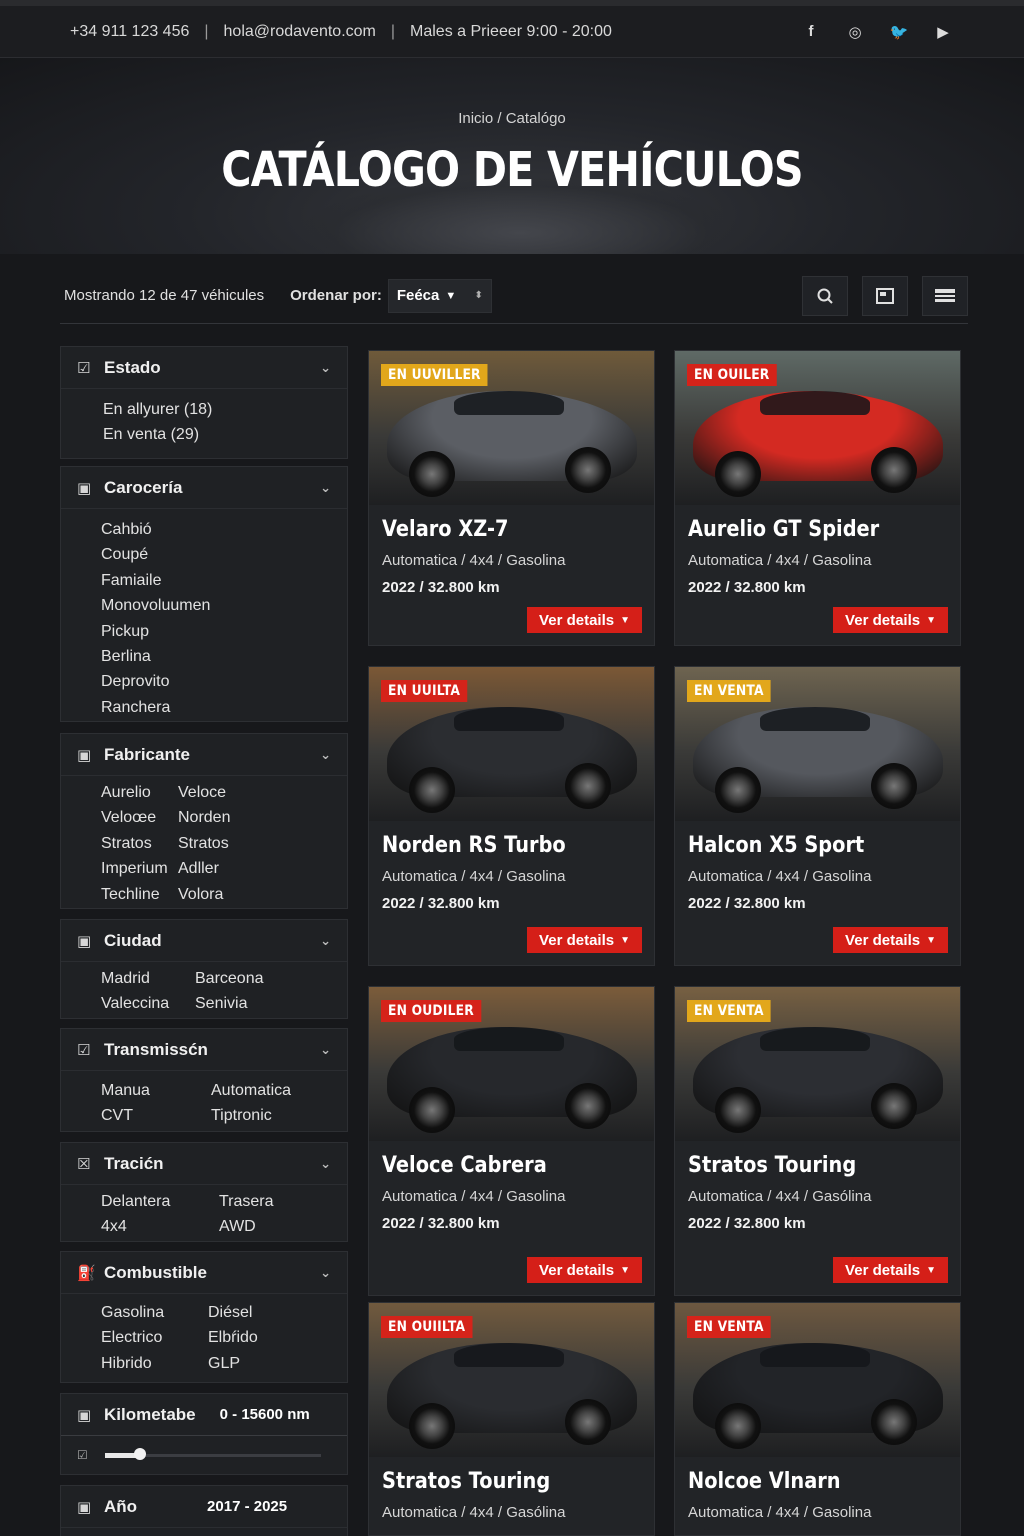 The width and height of the screenshot is (1024, 1536). Describe the element at coordinates (204, 368) in the screenshot. I see `filter-header: ☑ Estado ⌄` at that location.